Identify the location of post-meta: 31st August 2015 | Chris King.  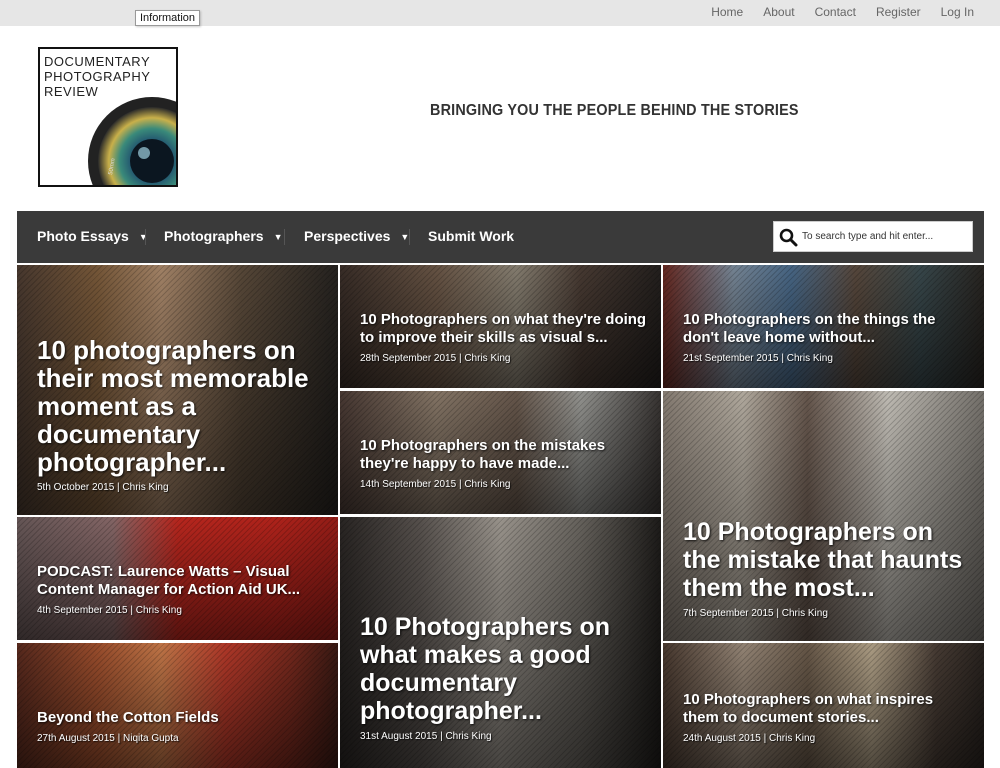
(426, 736).